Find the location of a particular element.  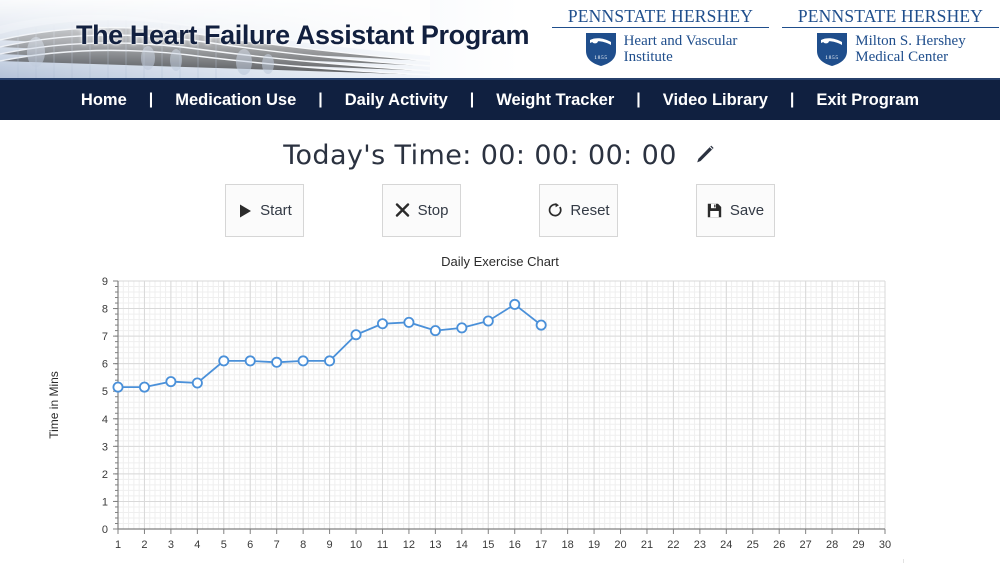

save-button: Save is located at coordinates (735, 210).